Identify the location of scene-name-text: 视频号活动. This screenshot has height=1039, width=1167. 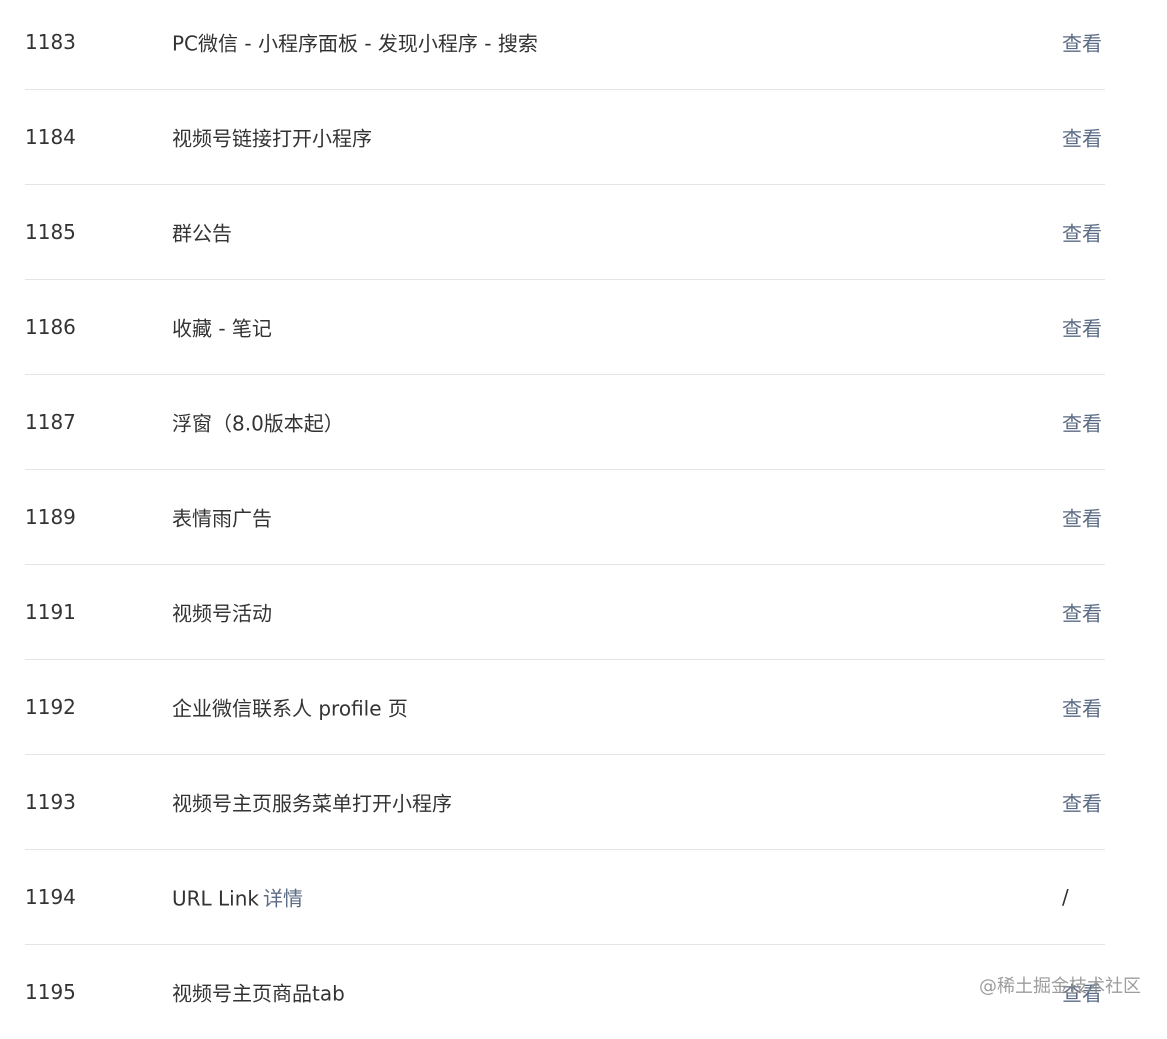
(222, 614).